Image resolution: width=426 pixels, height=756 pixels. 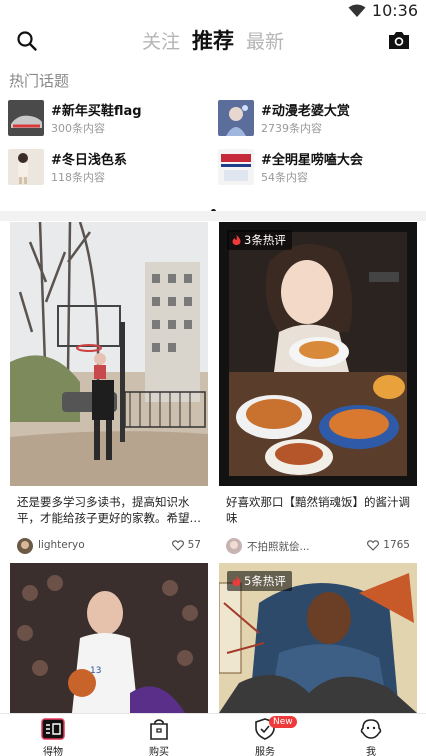 I want to click on section-divider, so click(x=213, y=216).